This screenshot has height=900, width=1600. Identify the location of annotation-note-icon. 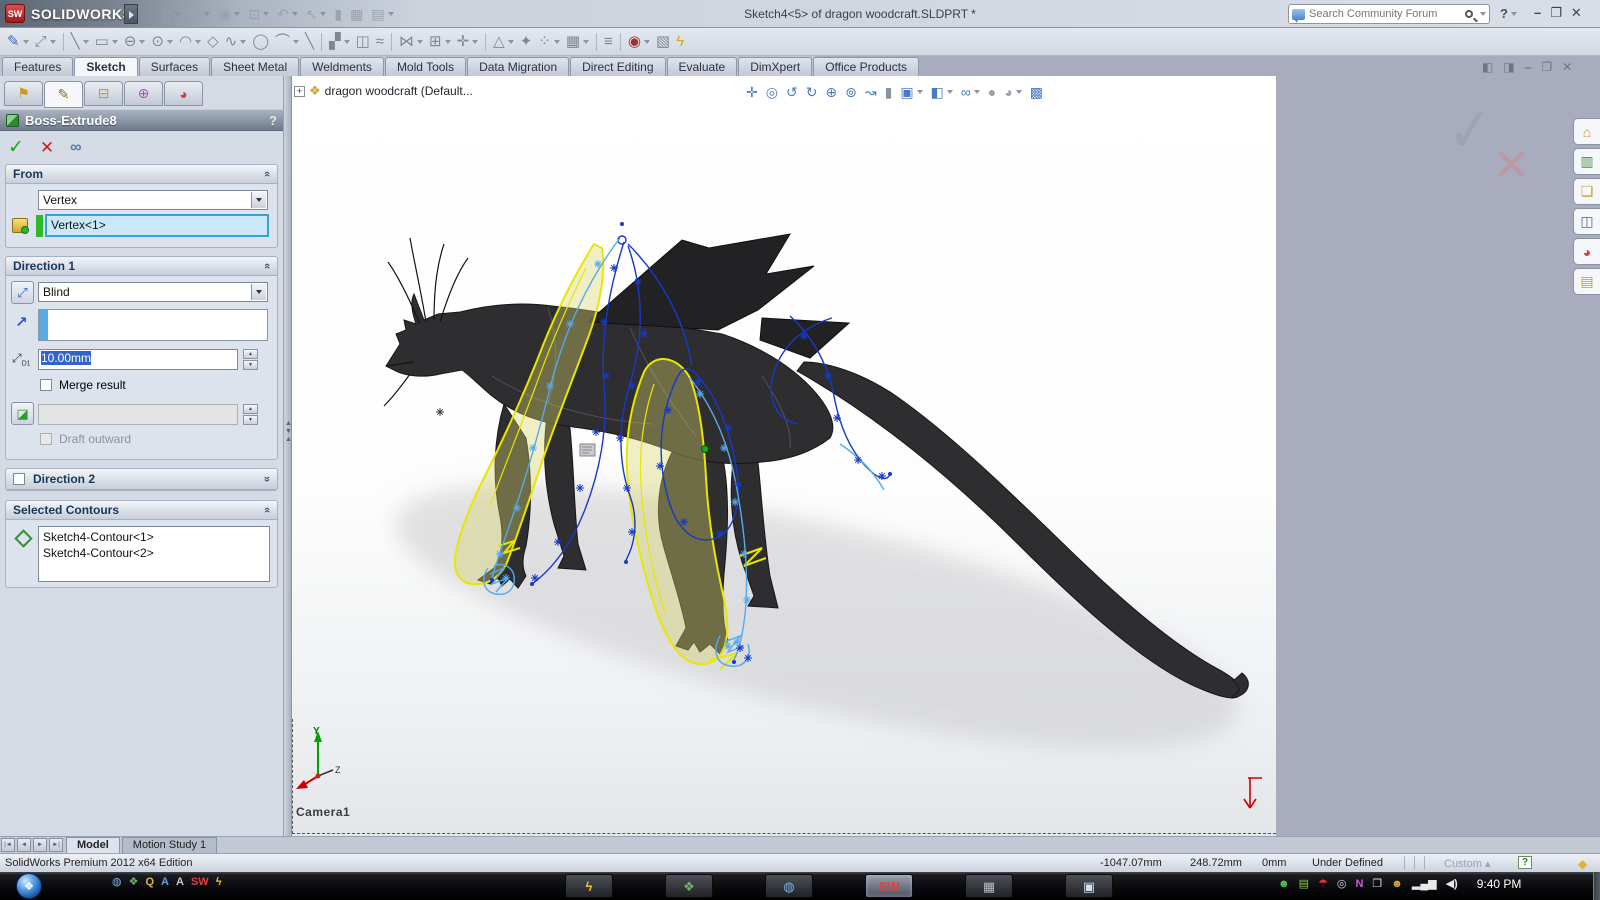
(587, 450).